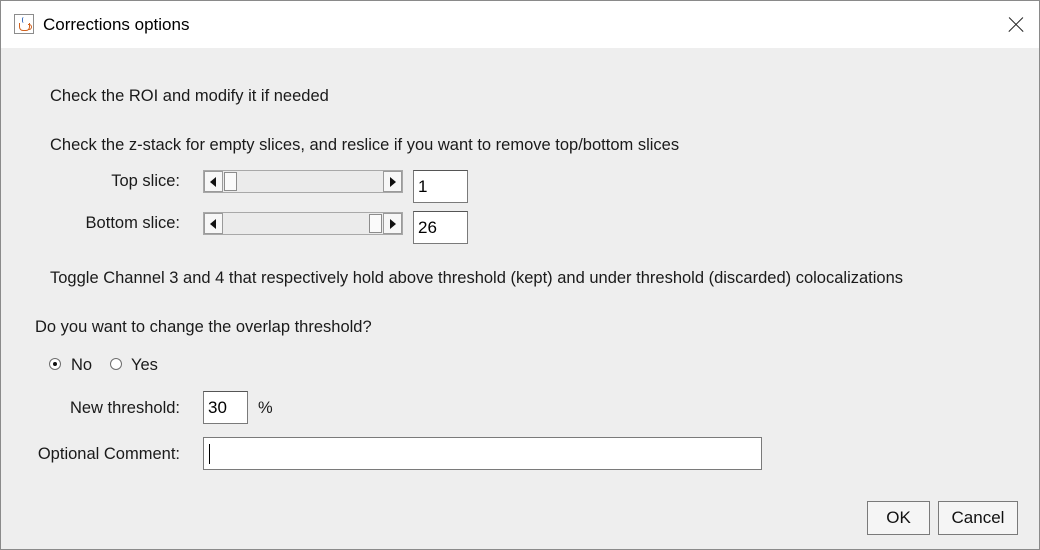 The image size is (1040, 550). Describe the element at coordinates (1015, 25) in the screenshot. I see `close-icon` at that location.